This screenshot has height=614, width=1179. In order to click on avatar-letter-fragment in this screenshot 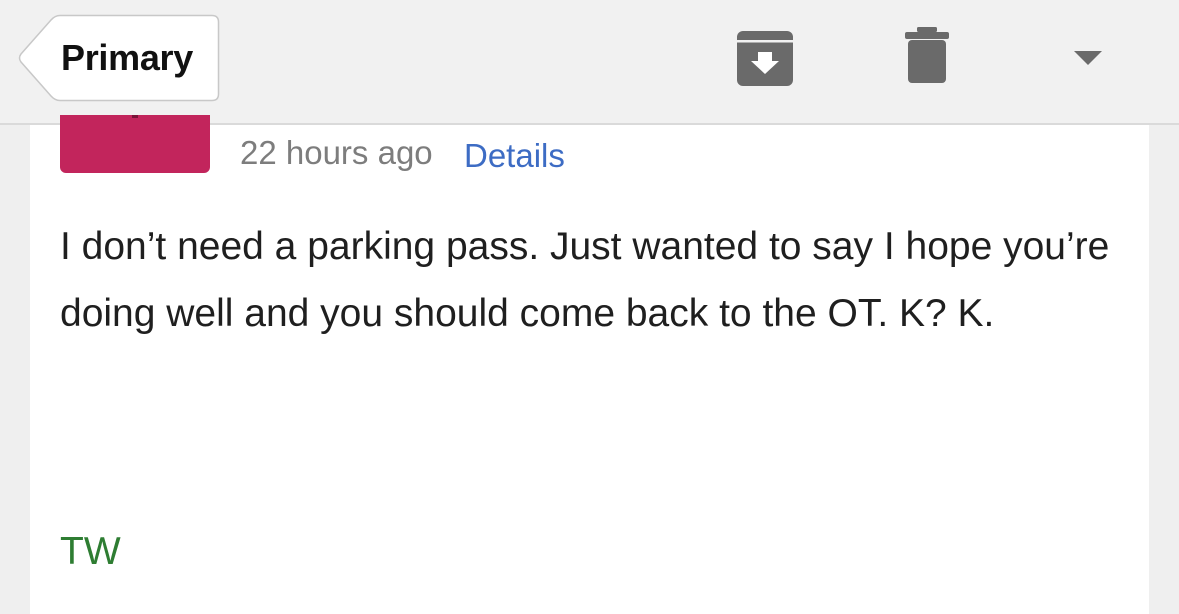, I will do `click(135, 116)`.